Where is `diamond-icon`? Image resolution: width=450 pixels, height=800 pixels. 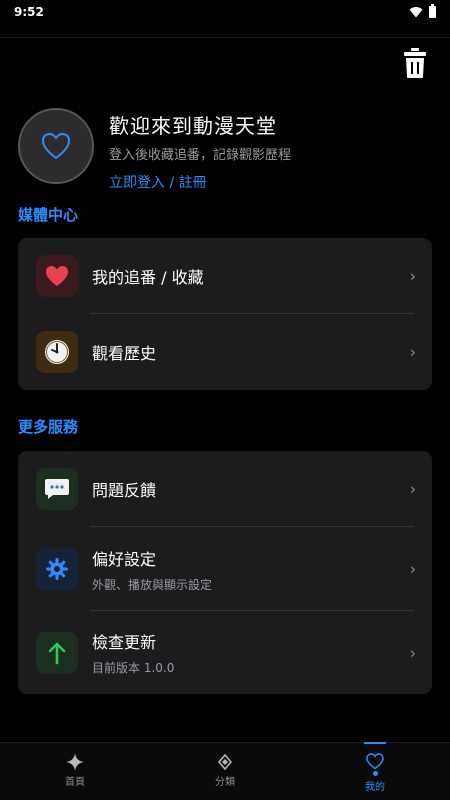 diamond-icon is located at coordinates (225, 762).